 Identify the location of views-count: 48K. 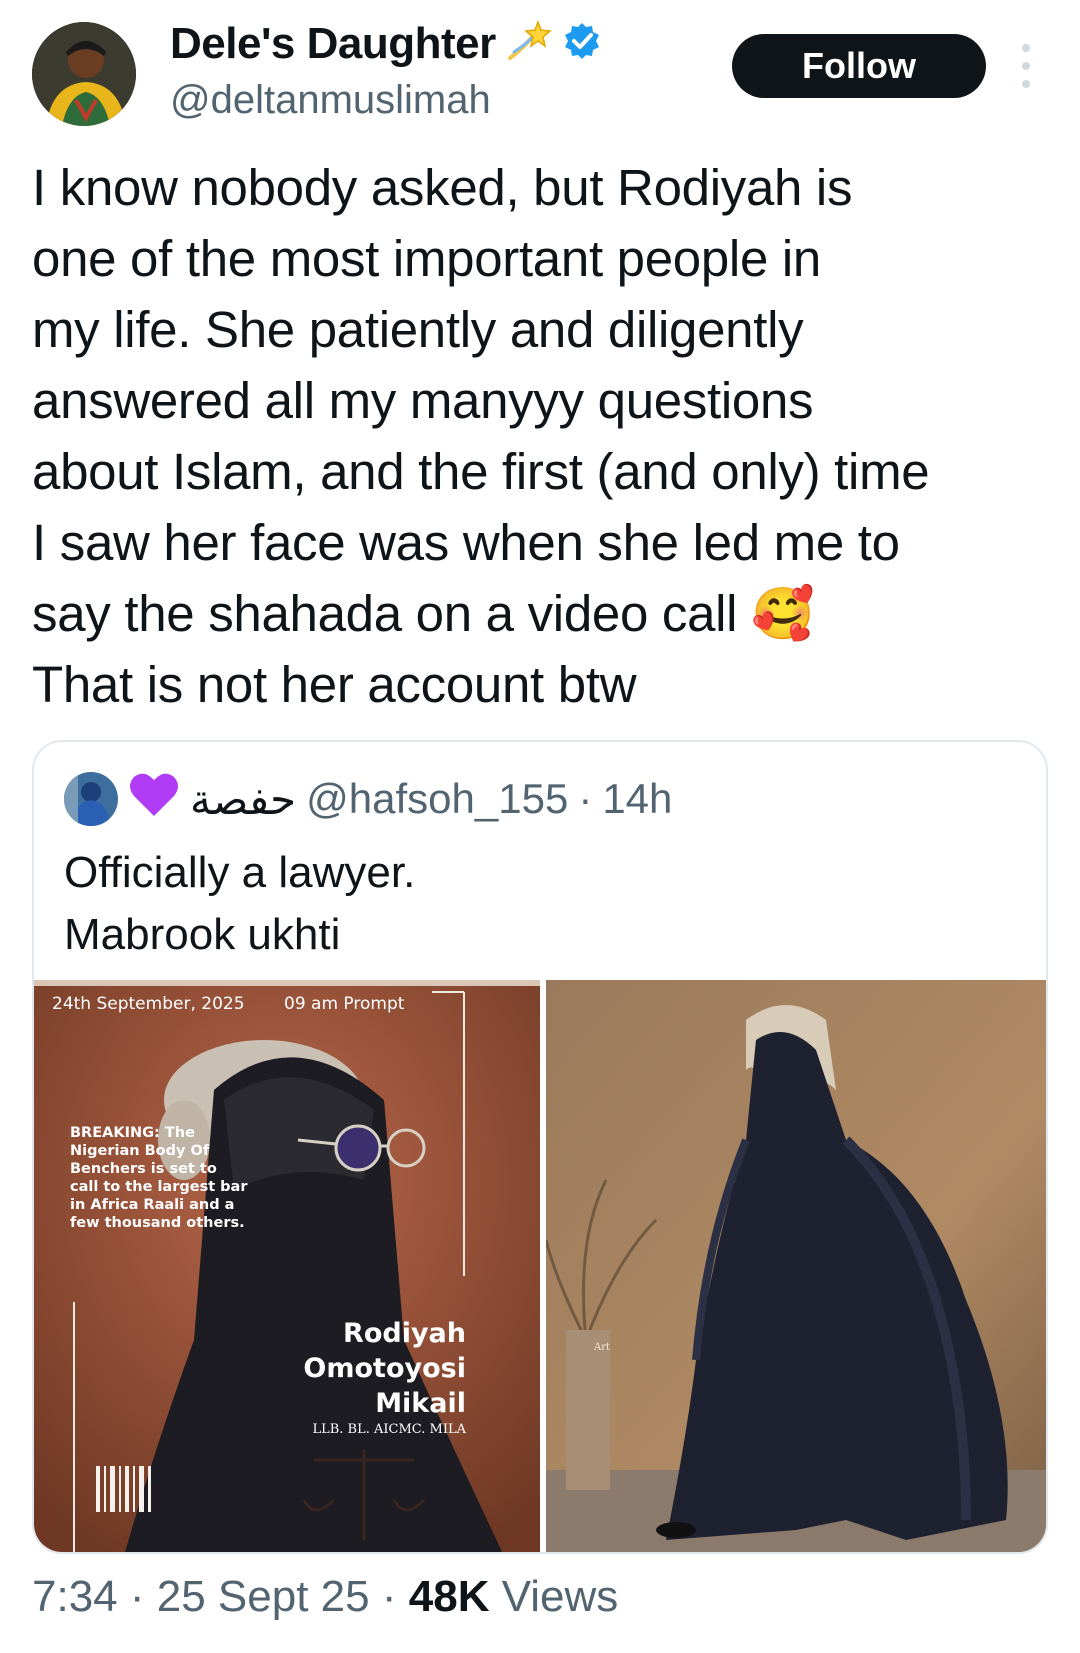
(449, 1596).